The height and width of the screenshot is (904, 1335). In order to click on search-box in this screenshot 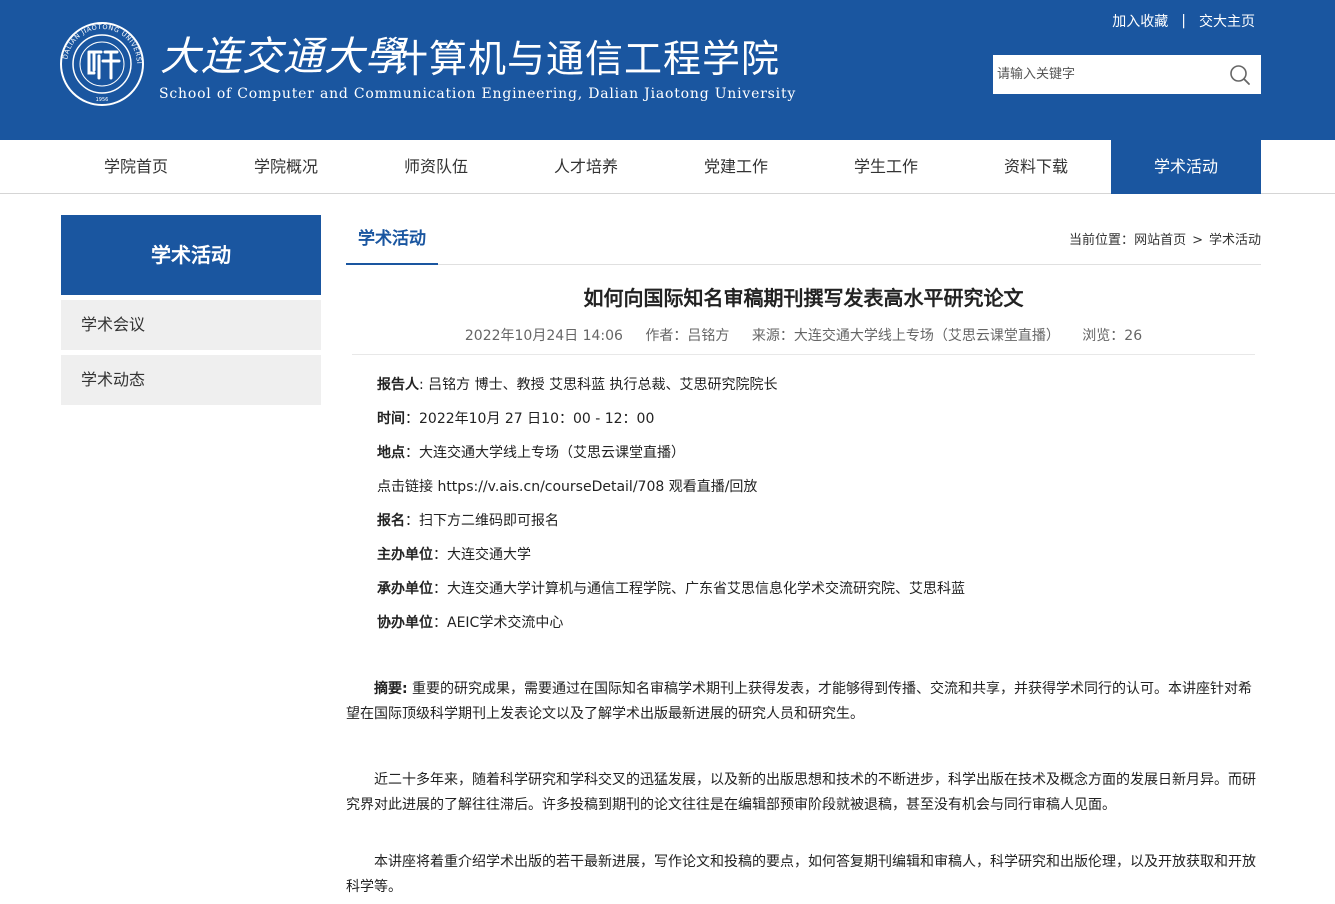, I will do `click(1127, 74)`.